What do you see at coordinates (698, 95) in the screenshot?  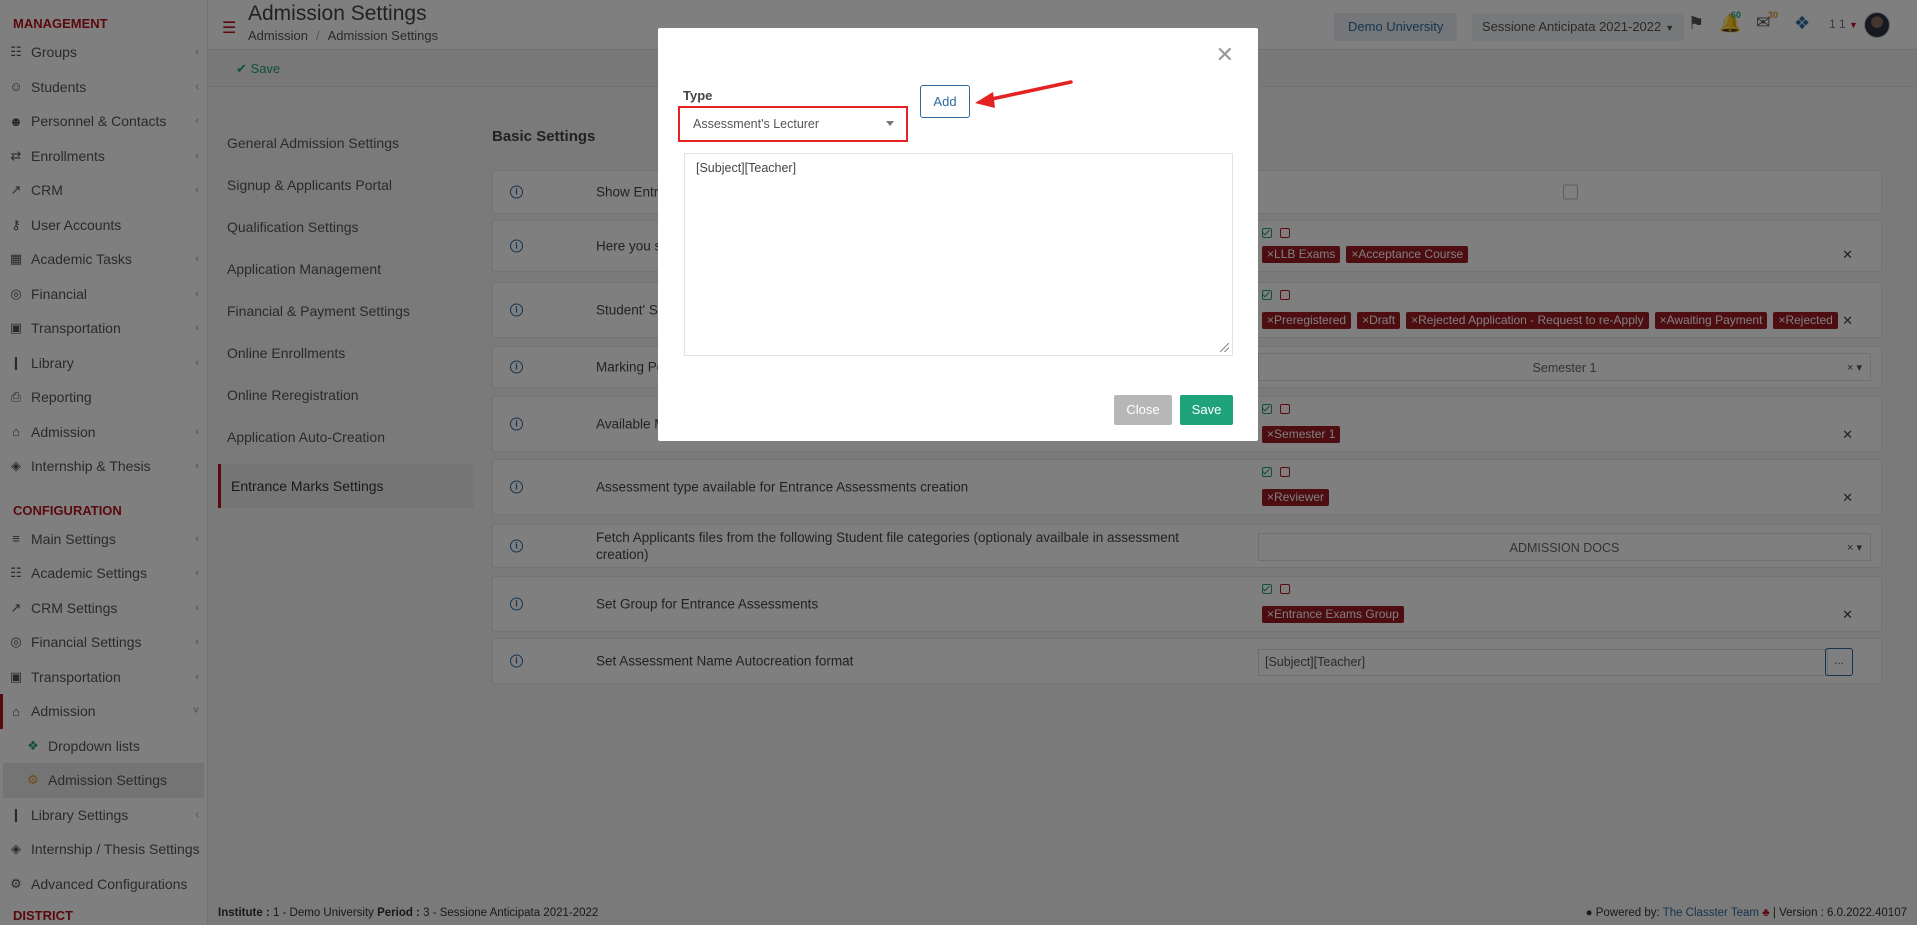 I see `type-label: Type` at bounding box center [698, 95].